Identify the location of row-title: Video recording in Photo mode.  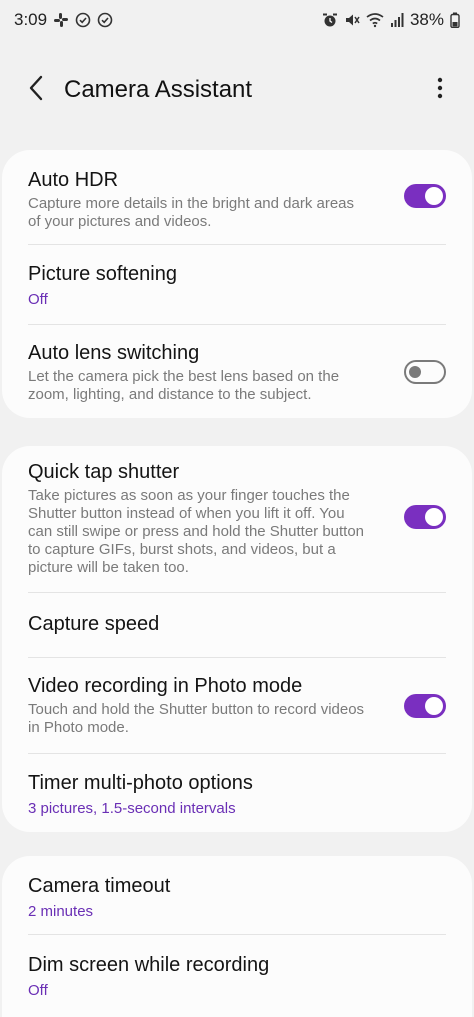
(165, 686).